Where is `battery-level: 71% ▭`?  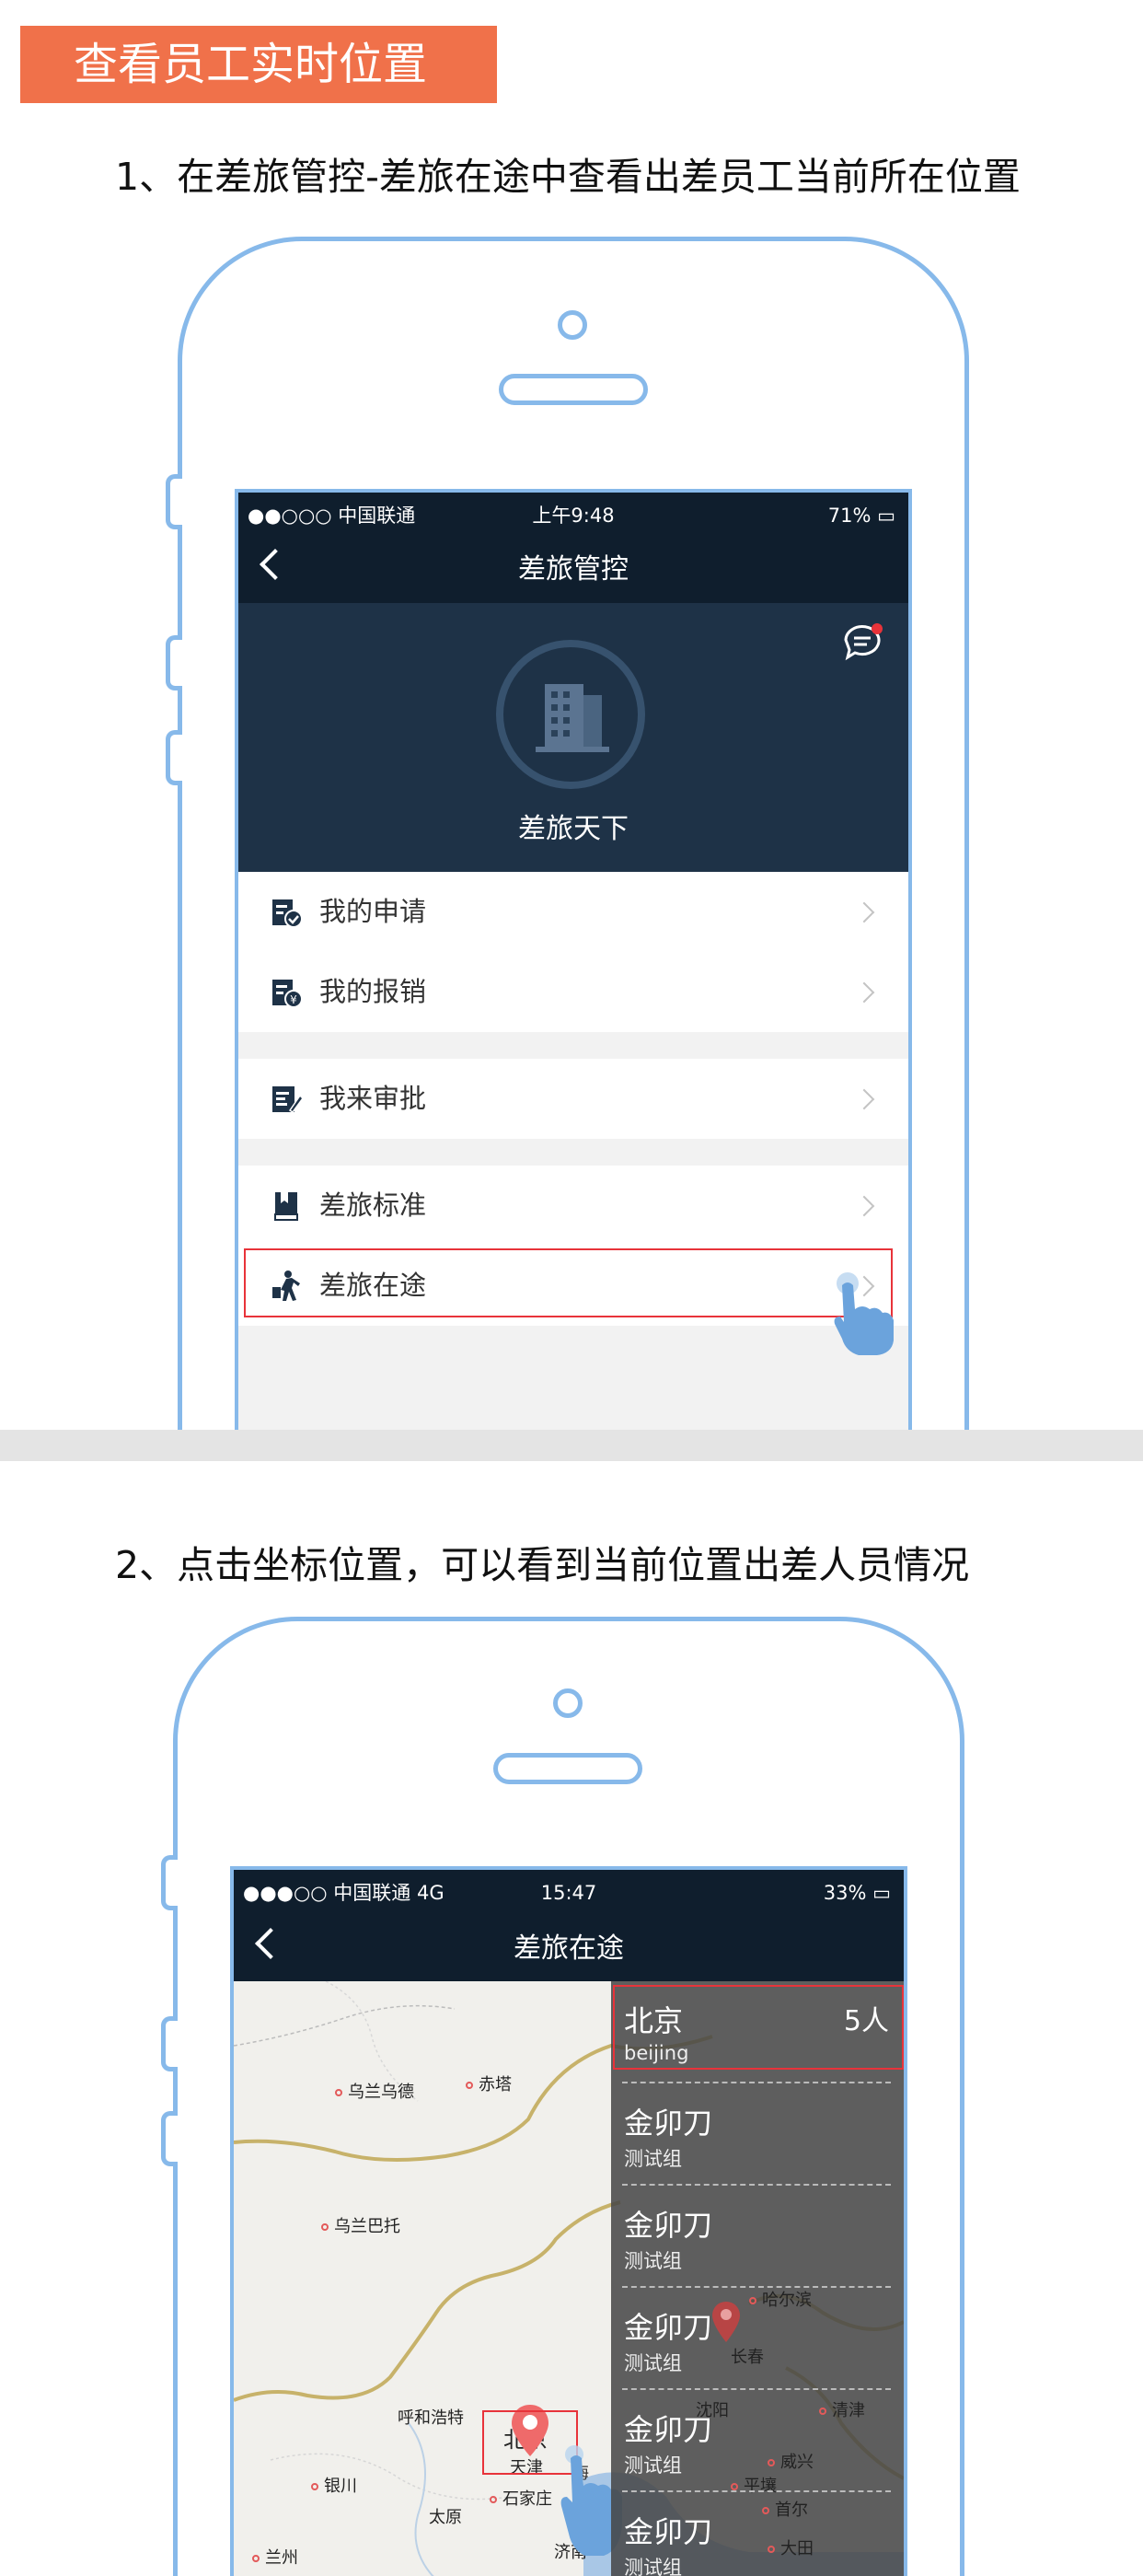
battery-level: 71% ▭ is located at coordinates (861, 516).